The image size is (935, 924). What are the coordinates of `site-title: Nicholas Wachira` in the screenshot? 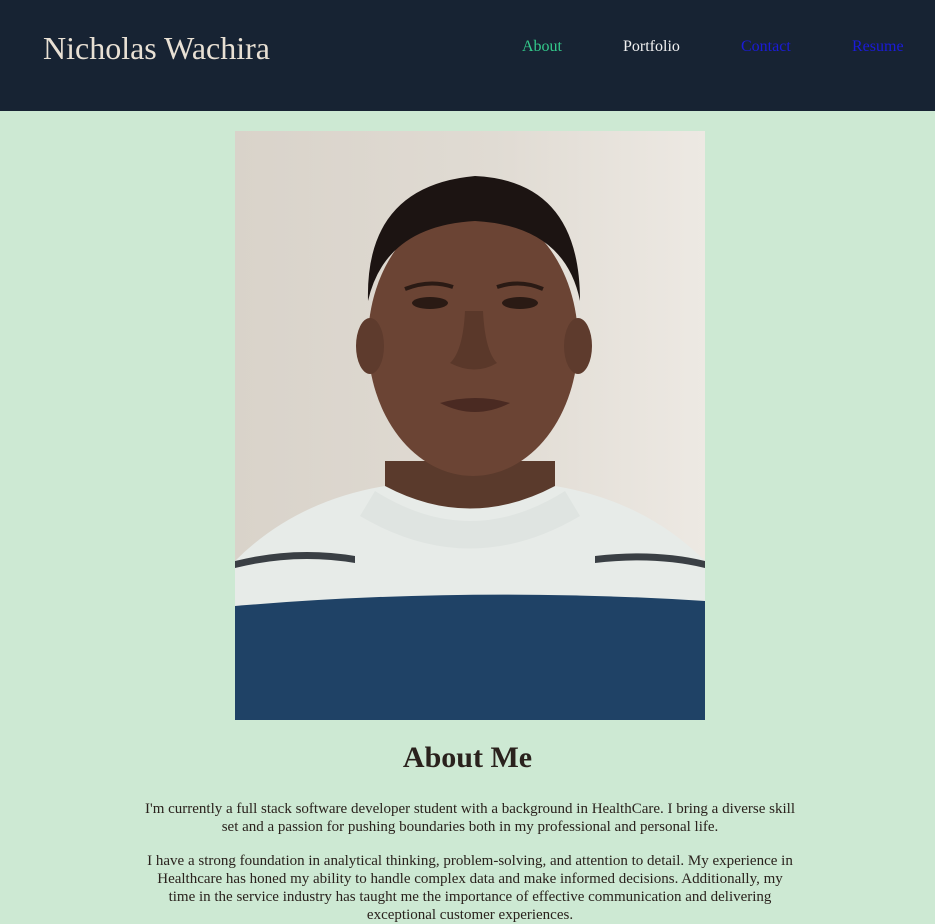 It's located at (156, 48).